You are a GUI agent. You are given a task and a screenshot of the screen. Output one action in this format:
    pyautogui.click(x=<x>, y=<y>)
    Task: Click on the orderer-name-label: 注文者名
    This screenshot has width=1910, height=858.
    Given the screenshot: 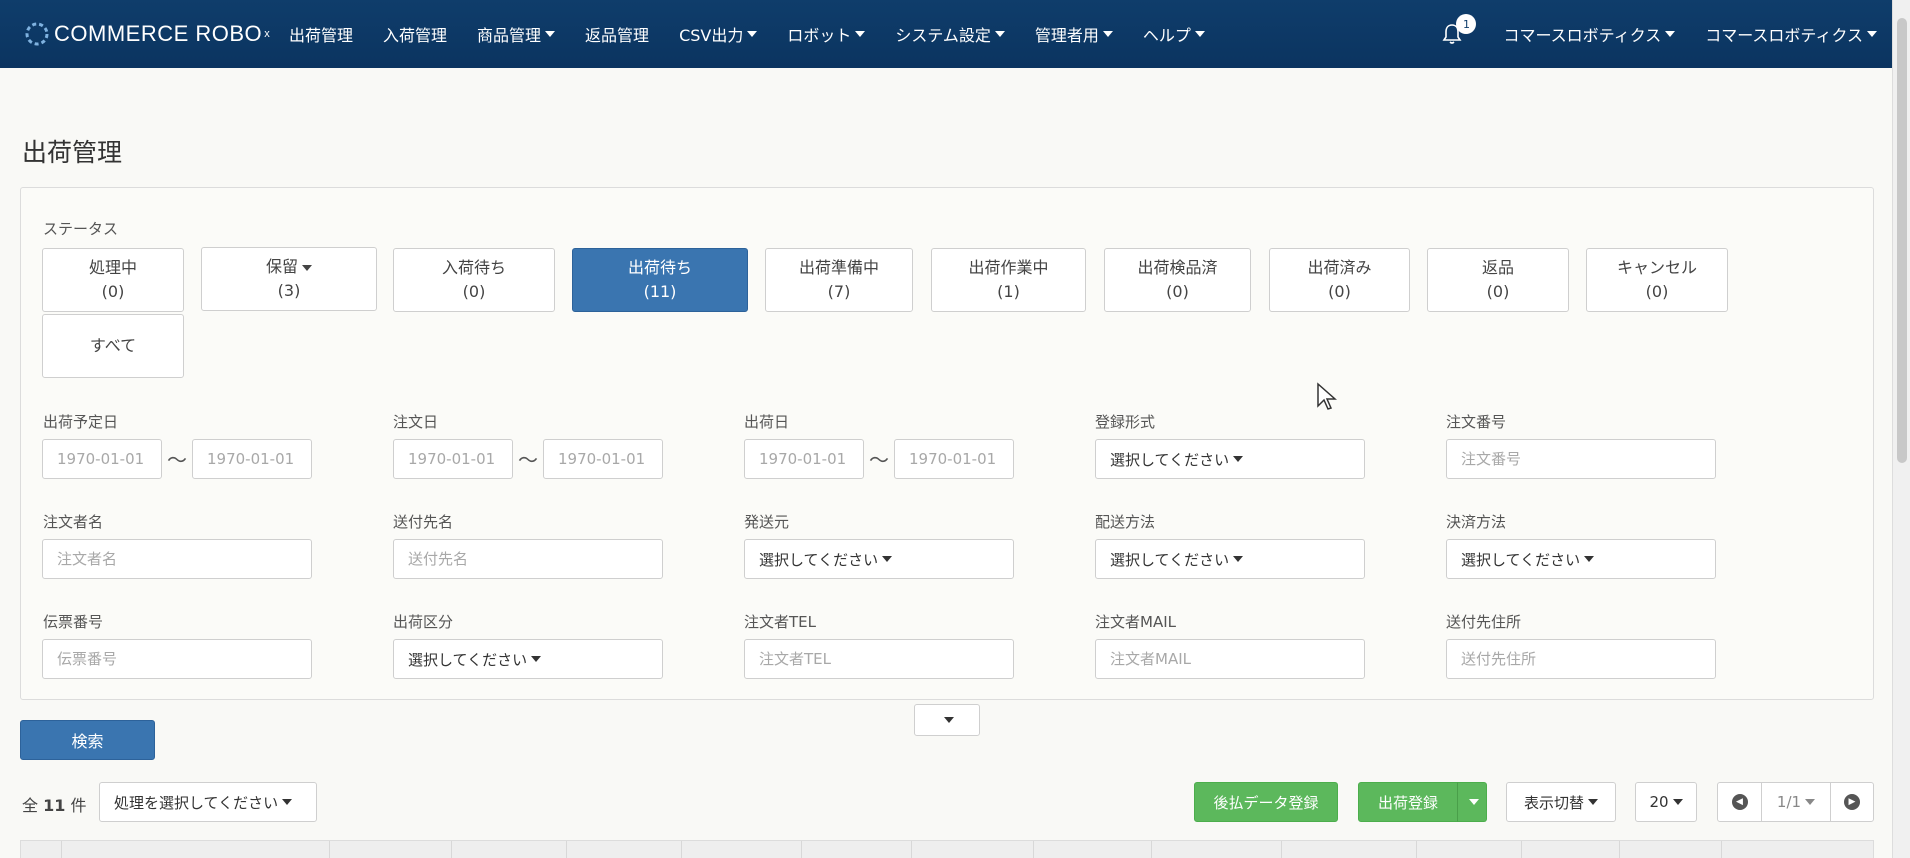 What is the action you would take?
    pyautogui.click(x=73, y=522)
    